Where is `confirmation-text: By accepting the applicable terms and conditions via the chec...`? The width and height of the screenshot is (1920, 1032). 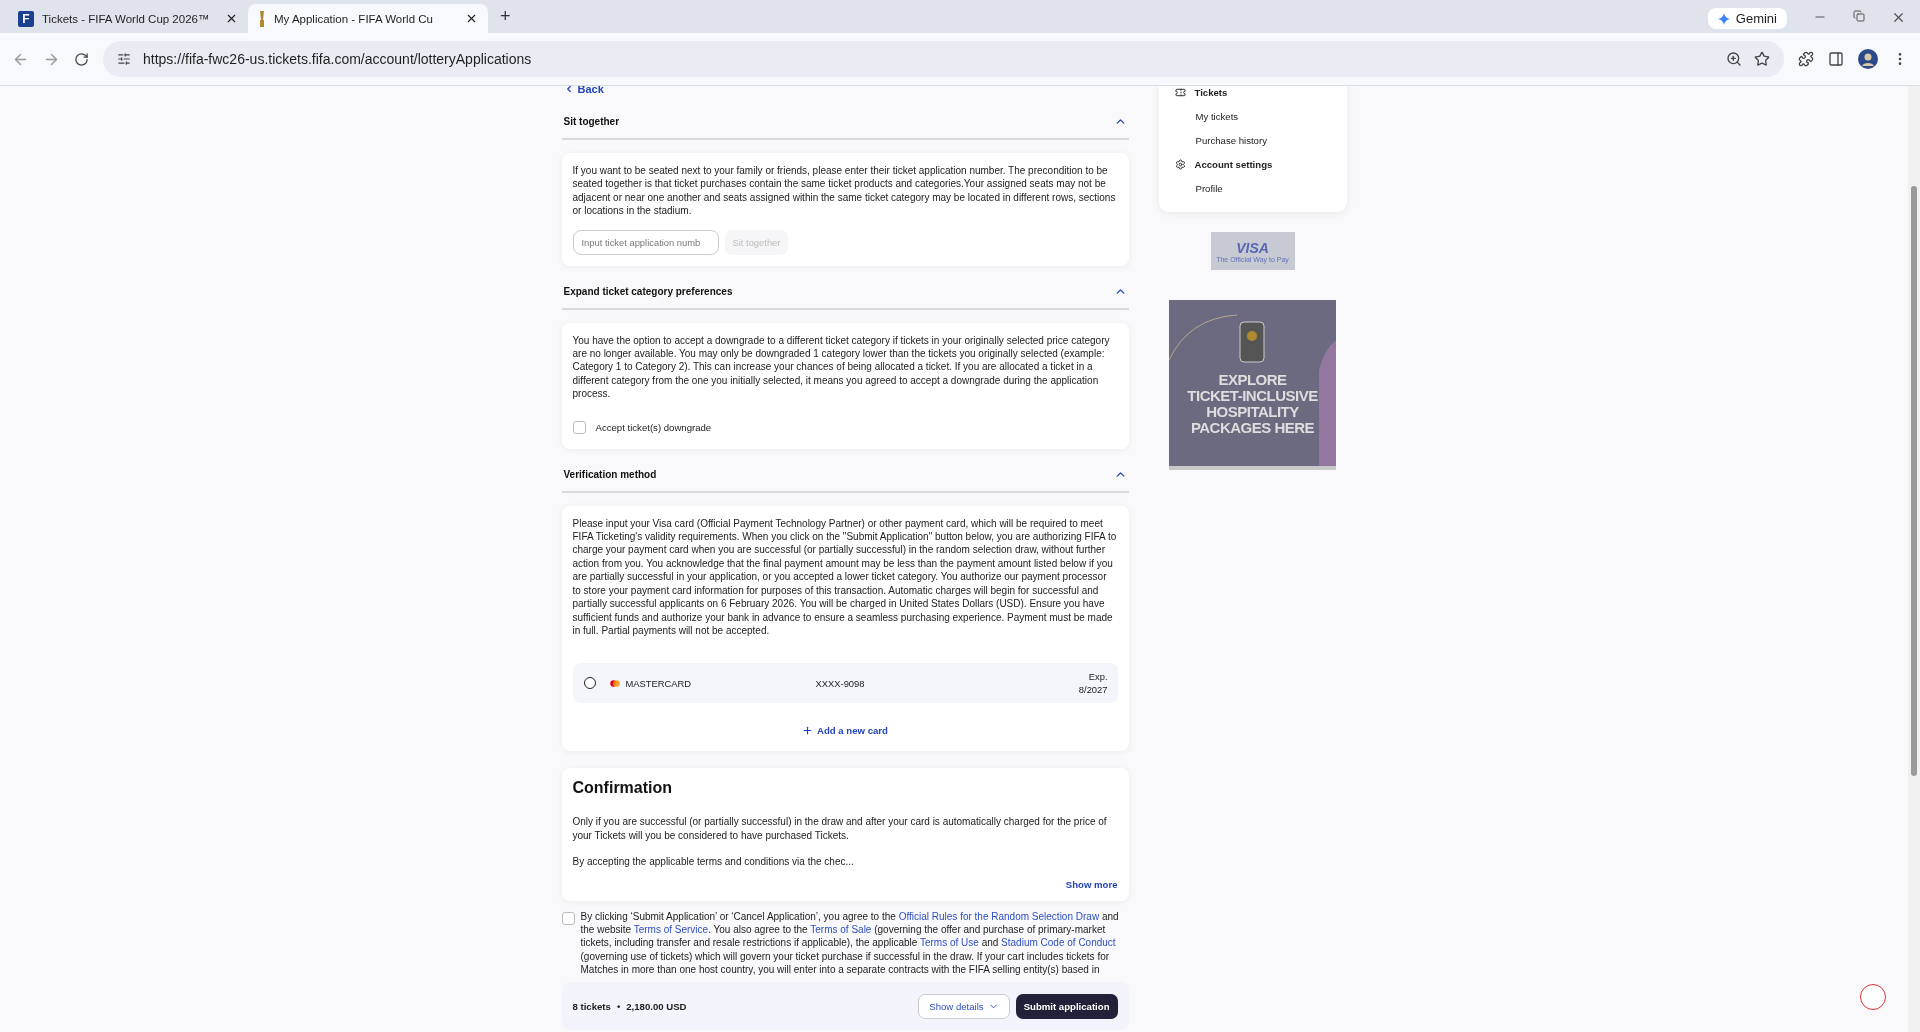
confirmation-text: By accepting the applicable terms and conditions via the chec... is located at coordinates (713, 862).